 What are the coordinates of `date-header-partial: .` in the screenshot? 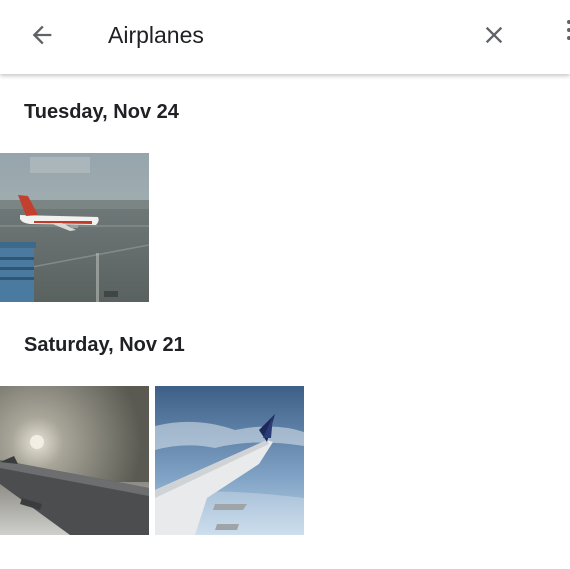 It's located at (27, 565).